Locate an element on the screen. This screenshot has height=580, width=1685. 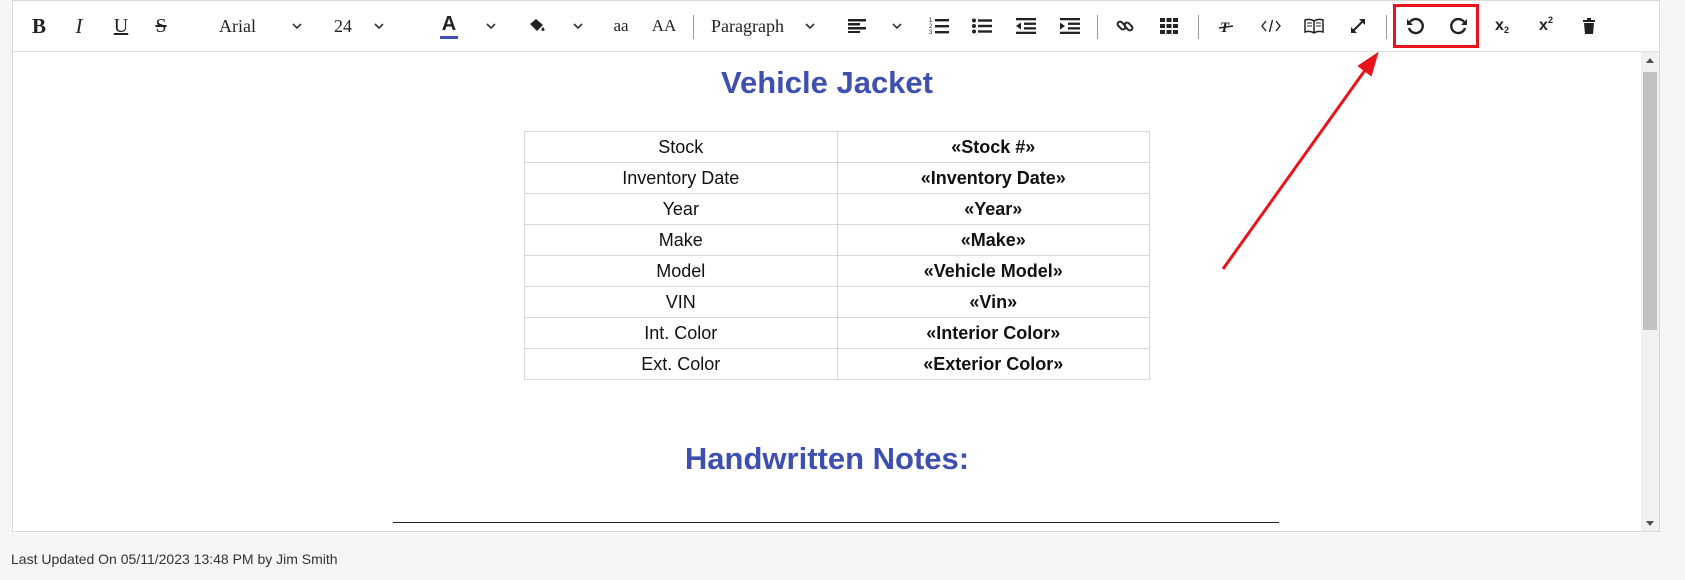
undo-button is located at coordinates (1415, 26).